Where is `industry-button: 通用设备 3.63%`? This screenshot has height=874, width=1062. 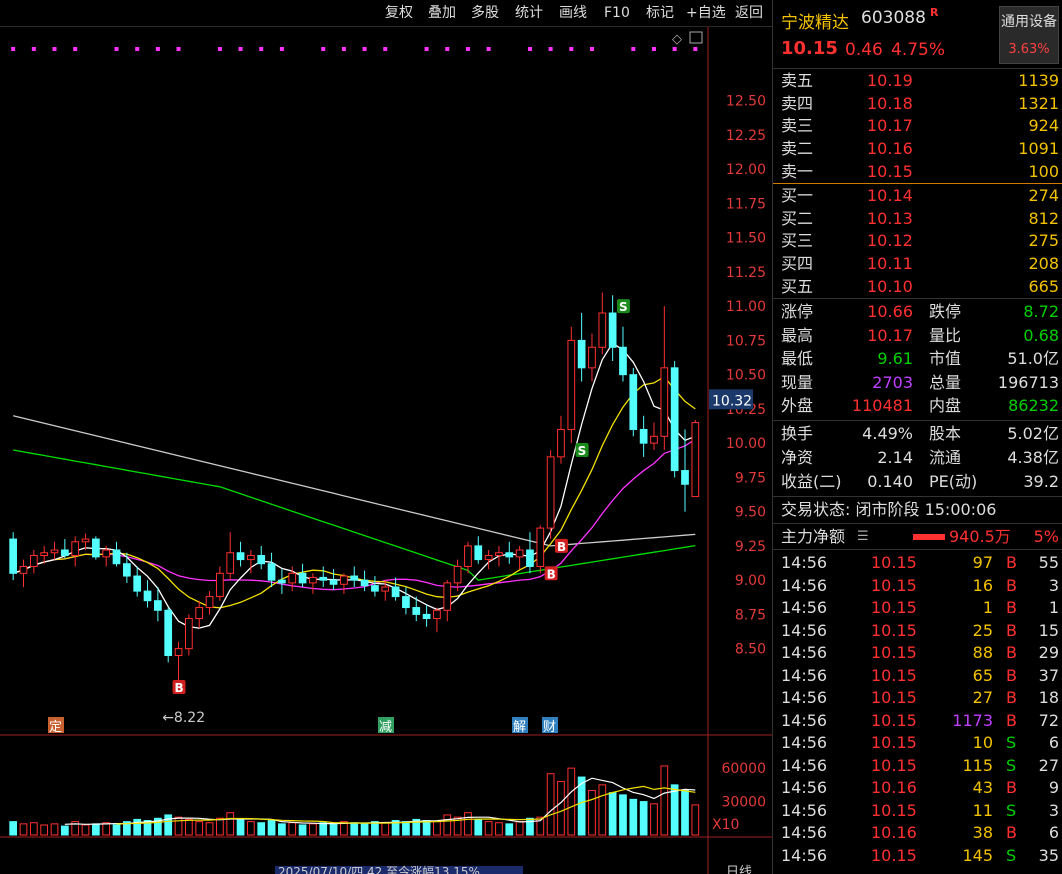
industry-button: 通用设备 3.63% is located at coordinates (1029, 35).